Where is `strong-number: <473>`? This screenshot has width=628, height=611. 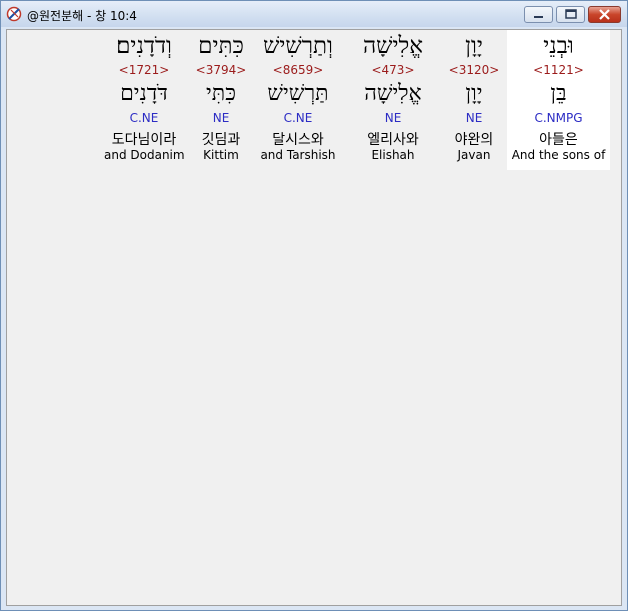 strong-number: <473> is located at coordinates (393, 70).